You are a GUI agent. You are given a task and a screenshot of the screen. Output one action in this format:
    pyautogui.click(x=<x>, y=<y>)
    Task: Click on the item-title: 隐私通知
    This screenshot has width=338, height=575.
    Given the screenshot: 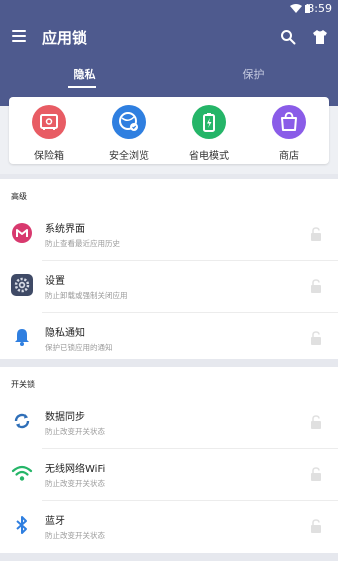 What is the action you would take?
    pyautogui.click(x=65, y=333)
    